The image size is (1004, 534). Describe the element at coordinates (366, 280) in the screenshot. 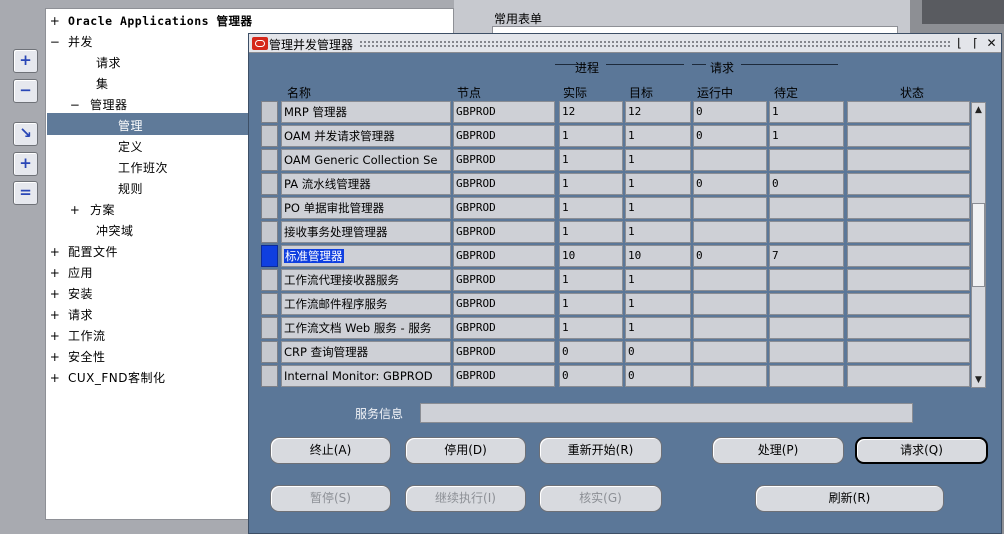

I see `cell-name: 工作流代理接收器服务` at that location.